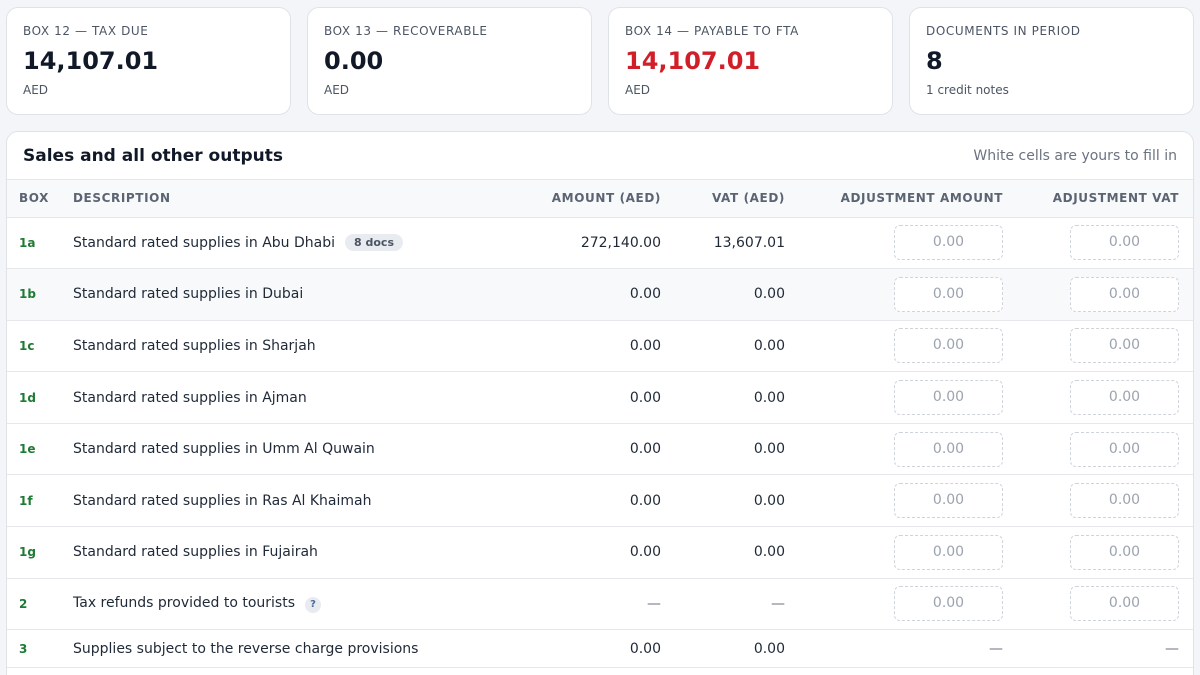  Describe the element at coordinates (27, 552) in the screenshot. I see `box-code: 1g` at that location.